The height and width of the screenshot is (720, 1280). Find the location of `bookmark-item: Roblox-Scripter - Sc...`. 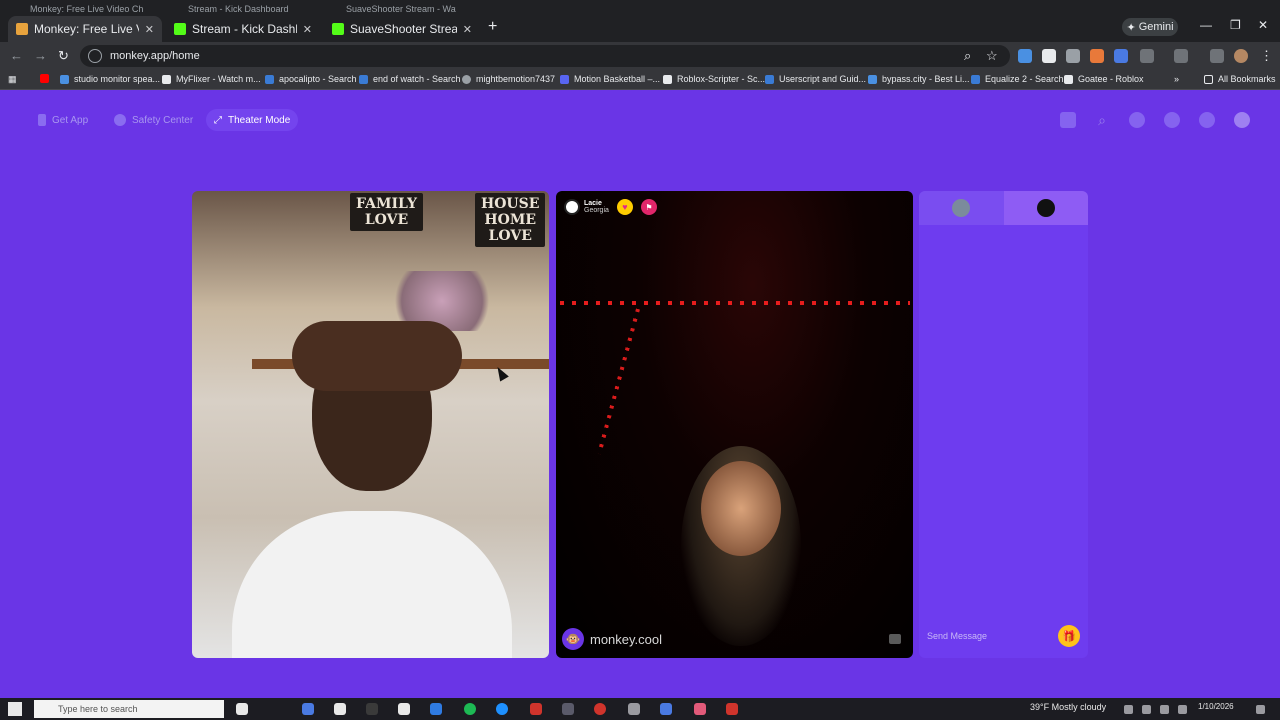

bookmark-item: Roblox-Scripter - Sc... is located at coordinates (714, 79).